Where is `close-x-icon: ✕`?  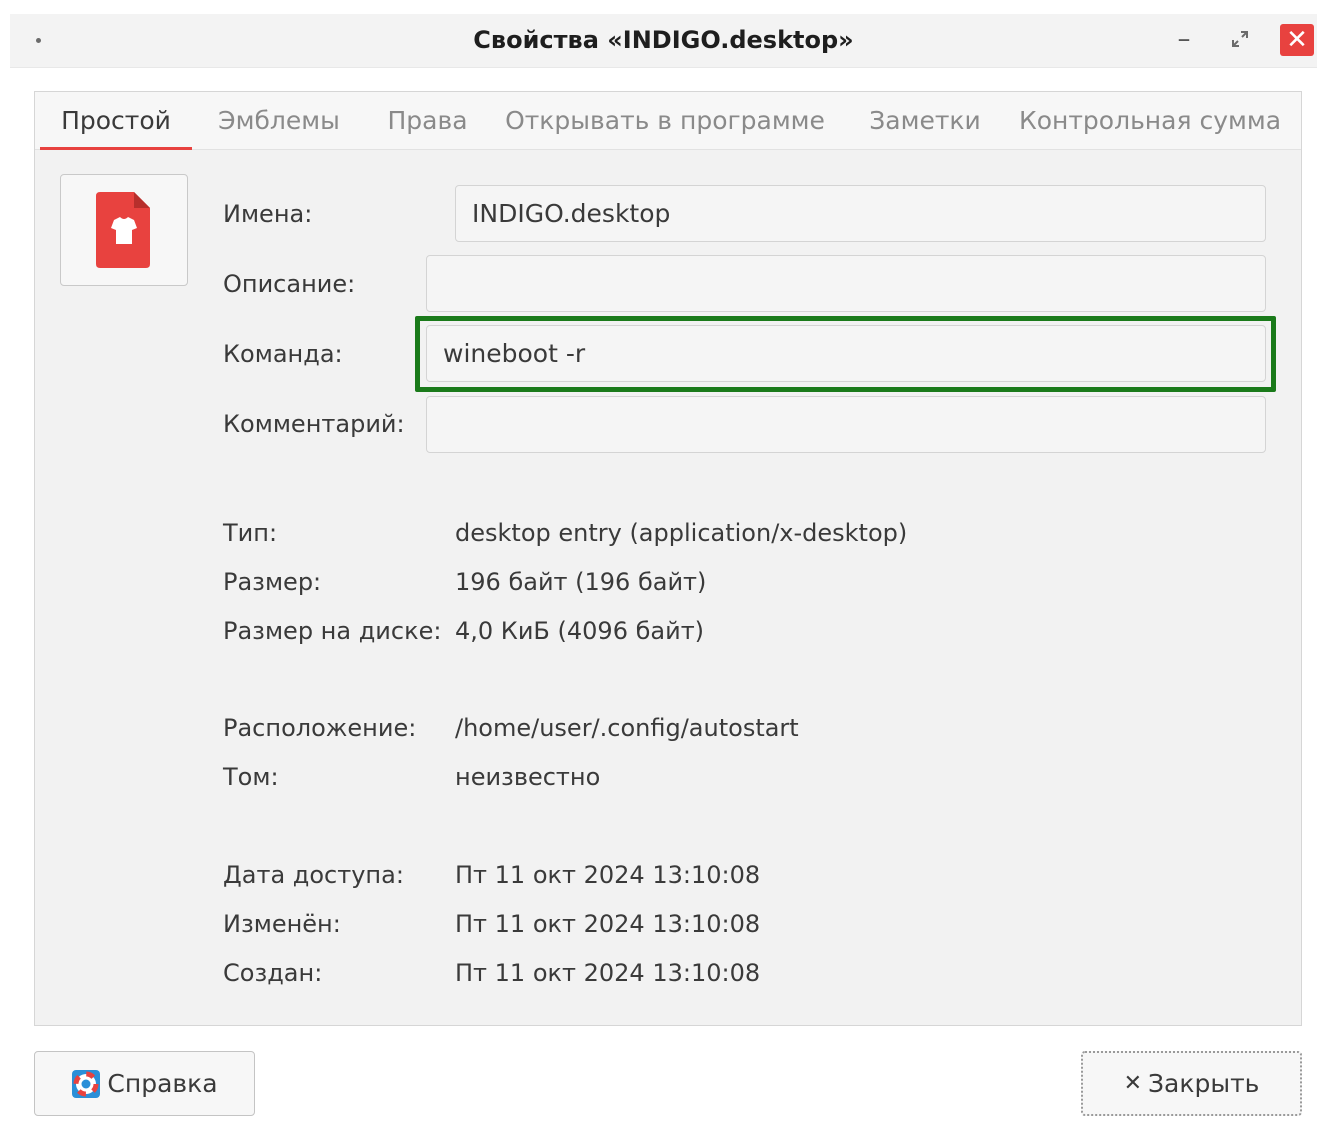
close-x-icon: ✕ is located at coordinates (1133, 1083).